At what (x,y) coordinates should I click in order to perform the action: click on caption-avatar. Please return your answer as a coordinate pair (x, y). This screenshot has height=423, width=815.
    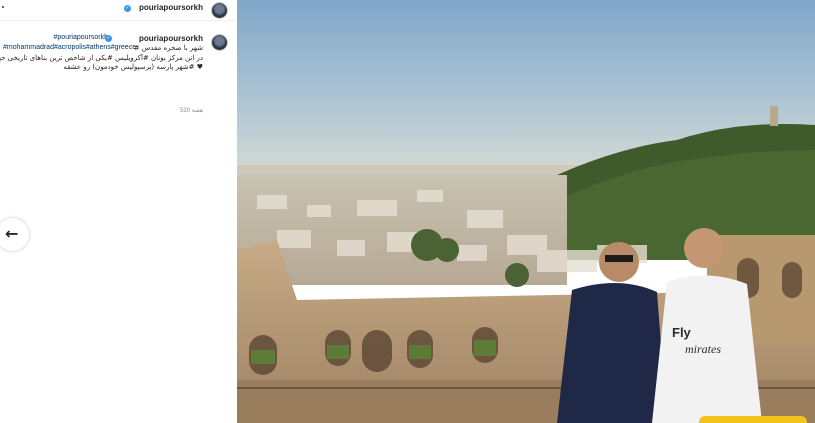
    Looking at the image, I should click on (219, 42).